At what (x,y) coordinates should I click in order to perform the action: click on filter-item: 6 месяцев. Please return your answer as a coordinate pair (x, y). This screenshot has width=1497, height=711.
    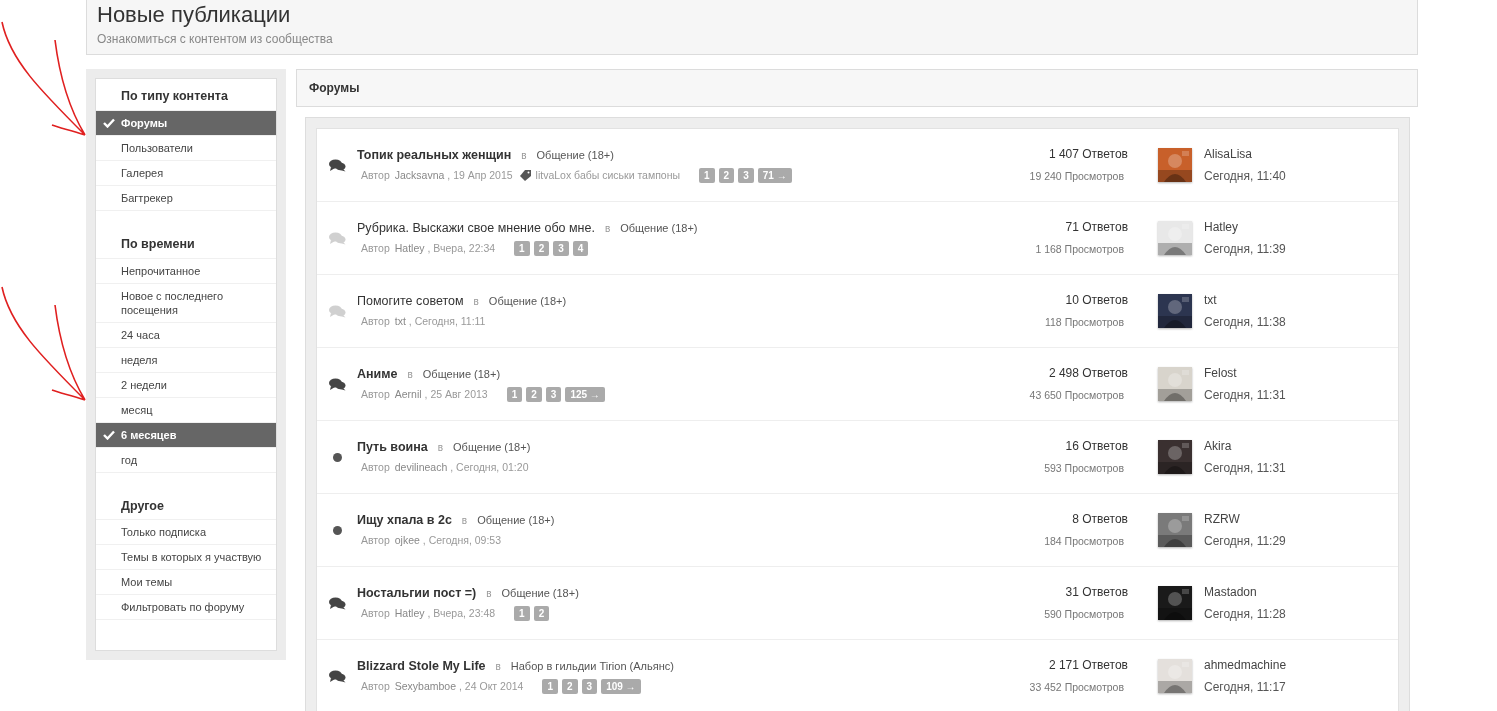
    Looking at the image, I should click on (186, 435).